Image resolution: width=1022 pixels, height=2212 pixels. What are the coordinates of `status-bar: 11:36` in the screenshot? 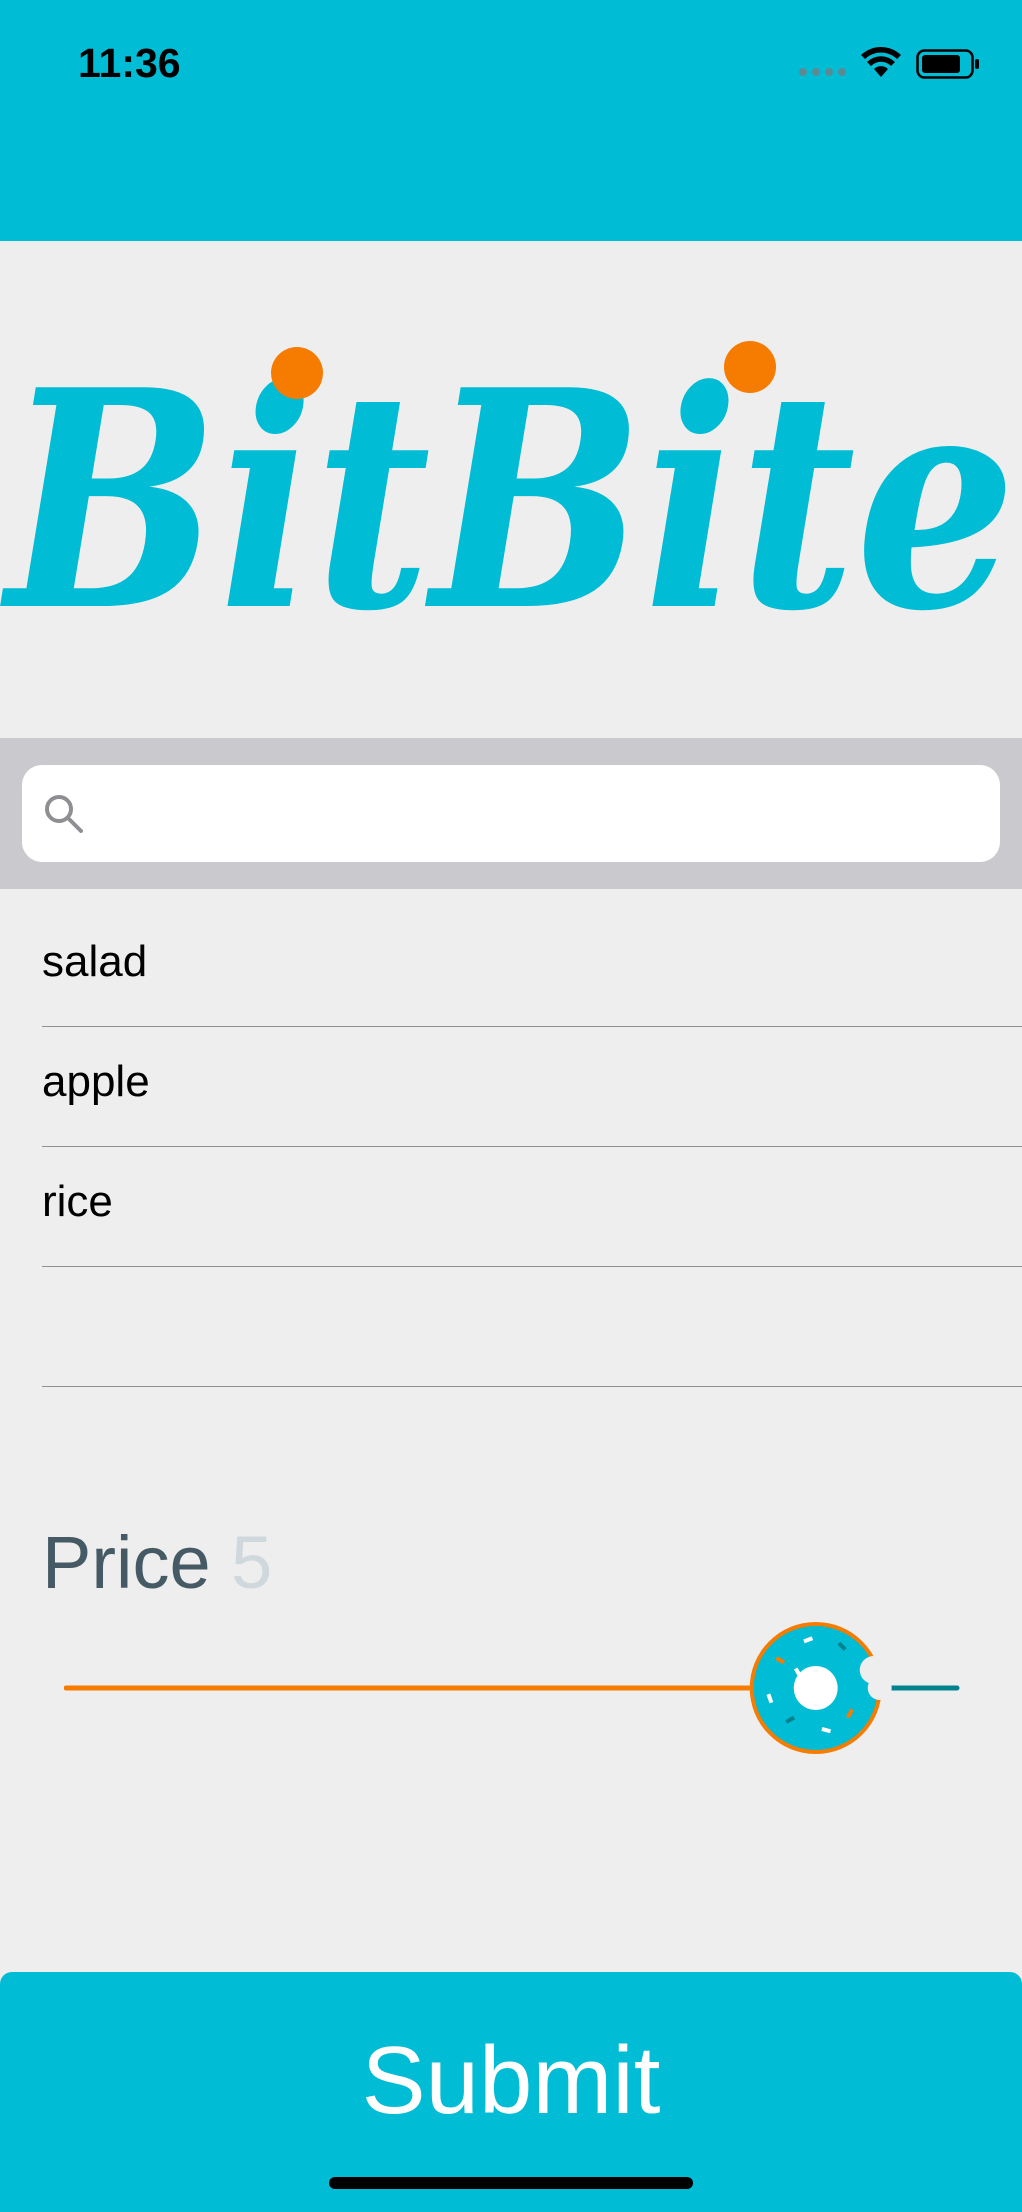 It's located at (511, 120).